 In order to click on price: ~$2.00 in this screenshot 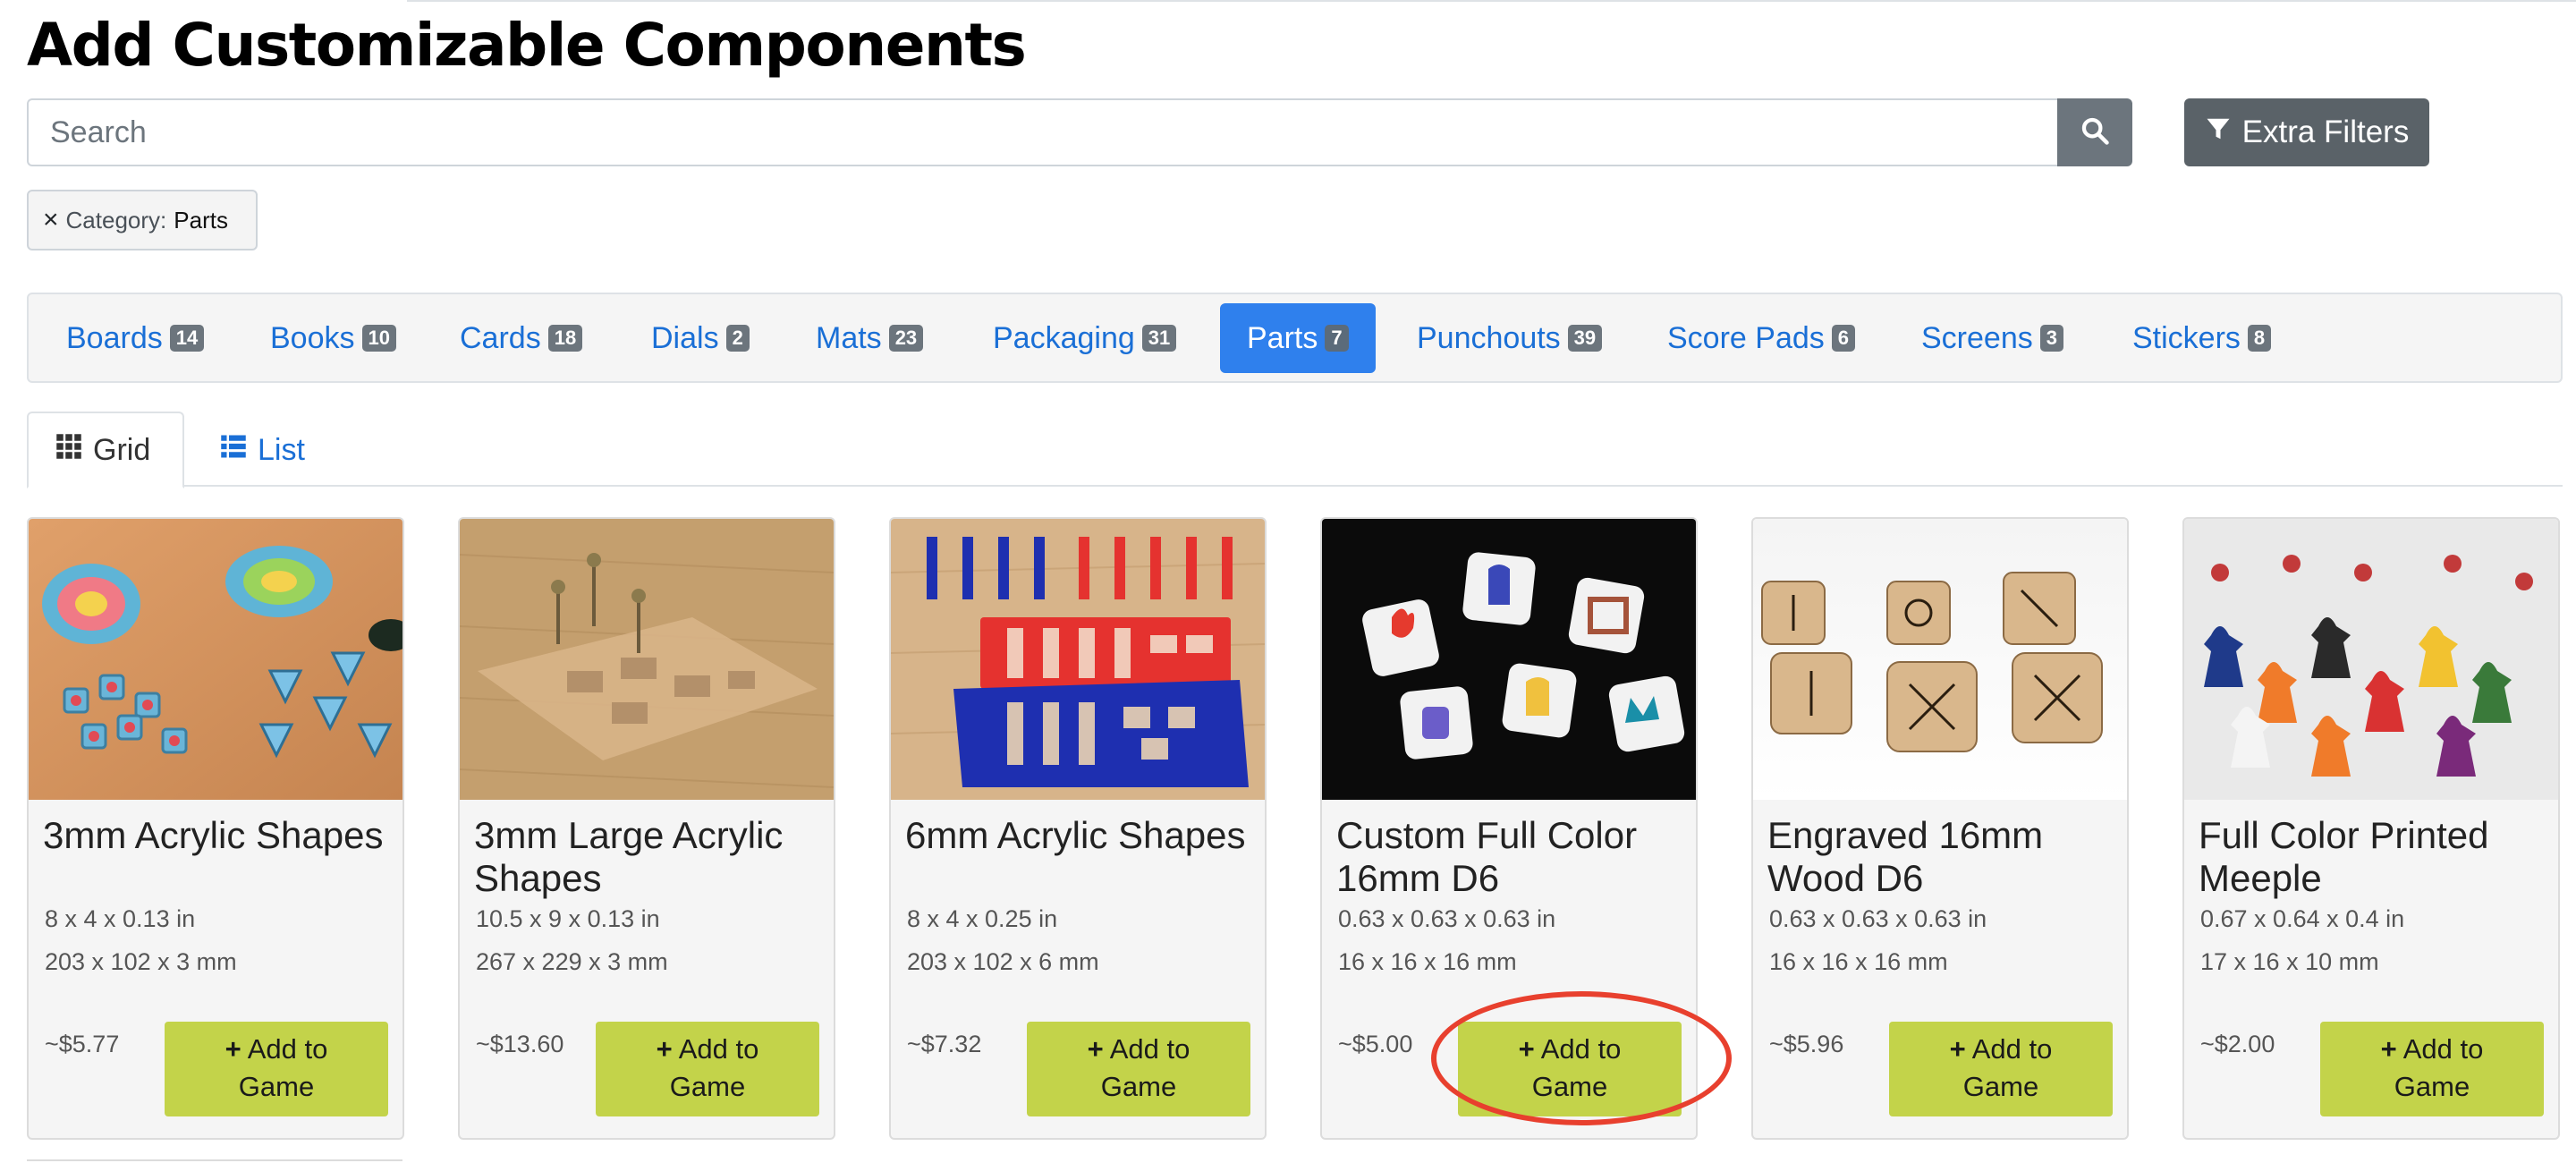, I will do `click(2237, 1044)`.